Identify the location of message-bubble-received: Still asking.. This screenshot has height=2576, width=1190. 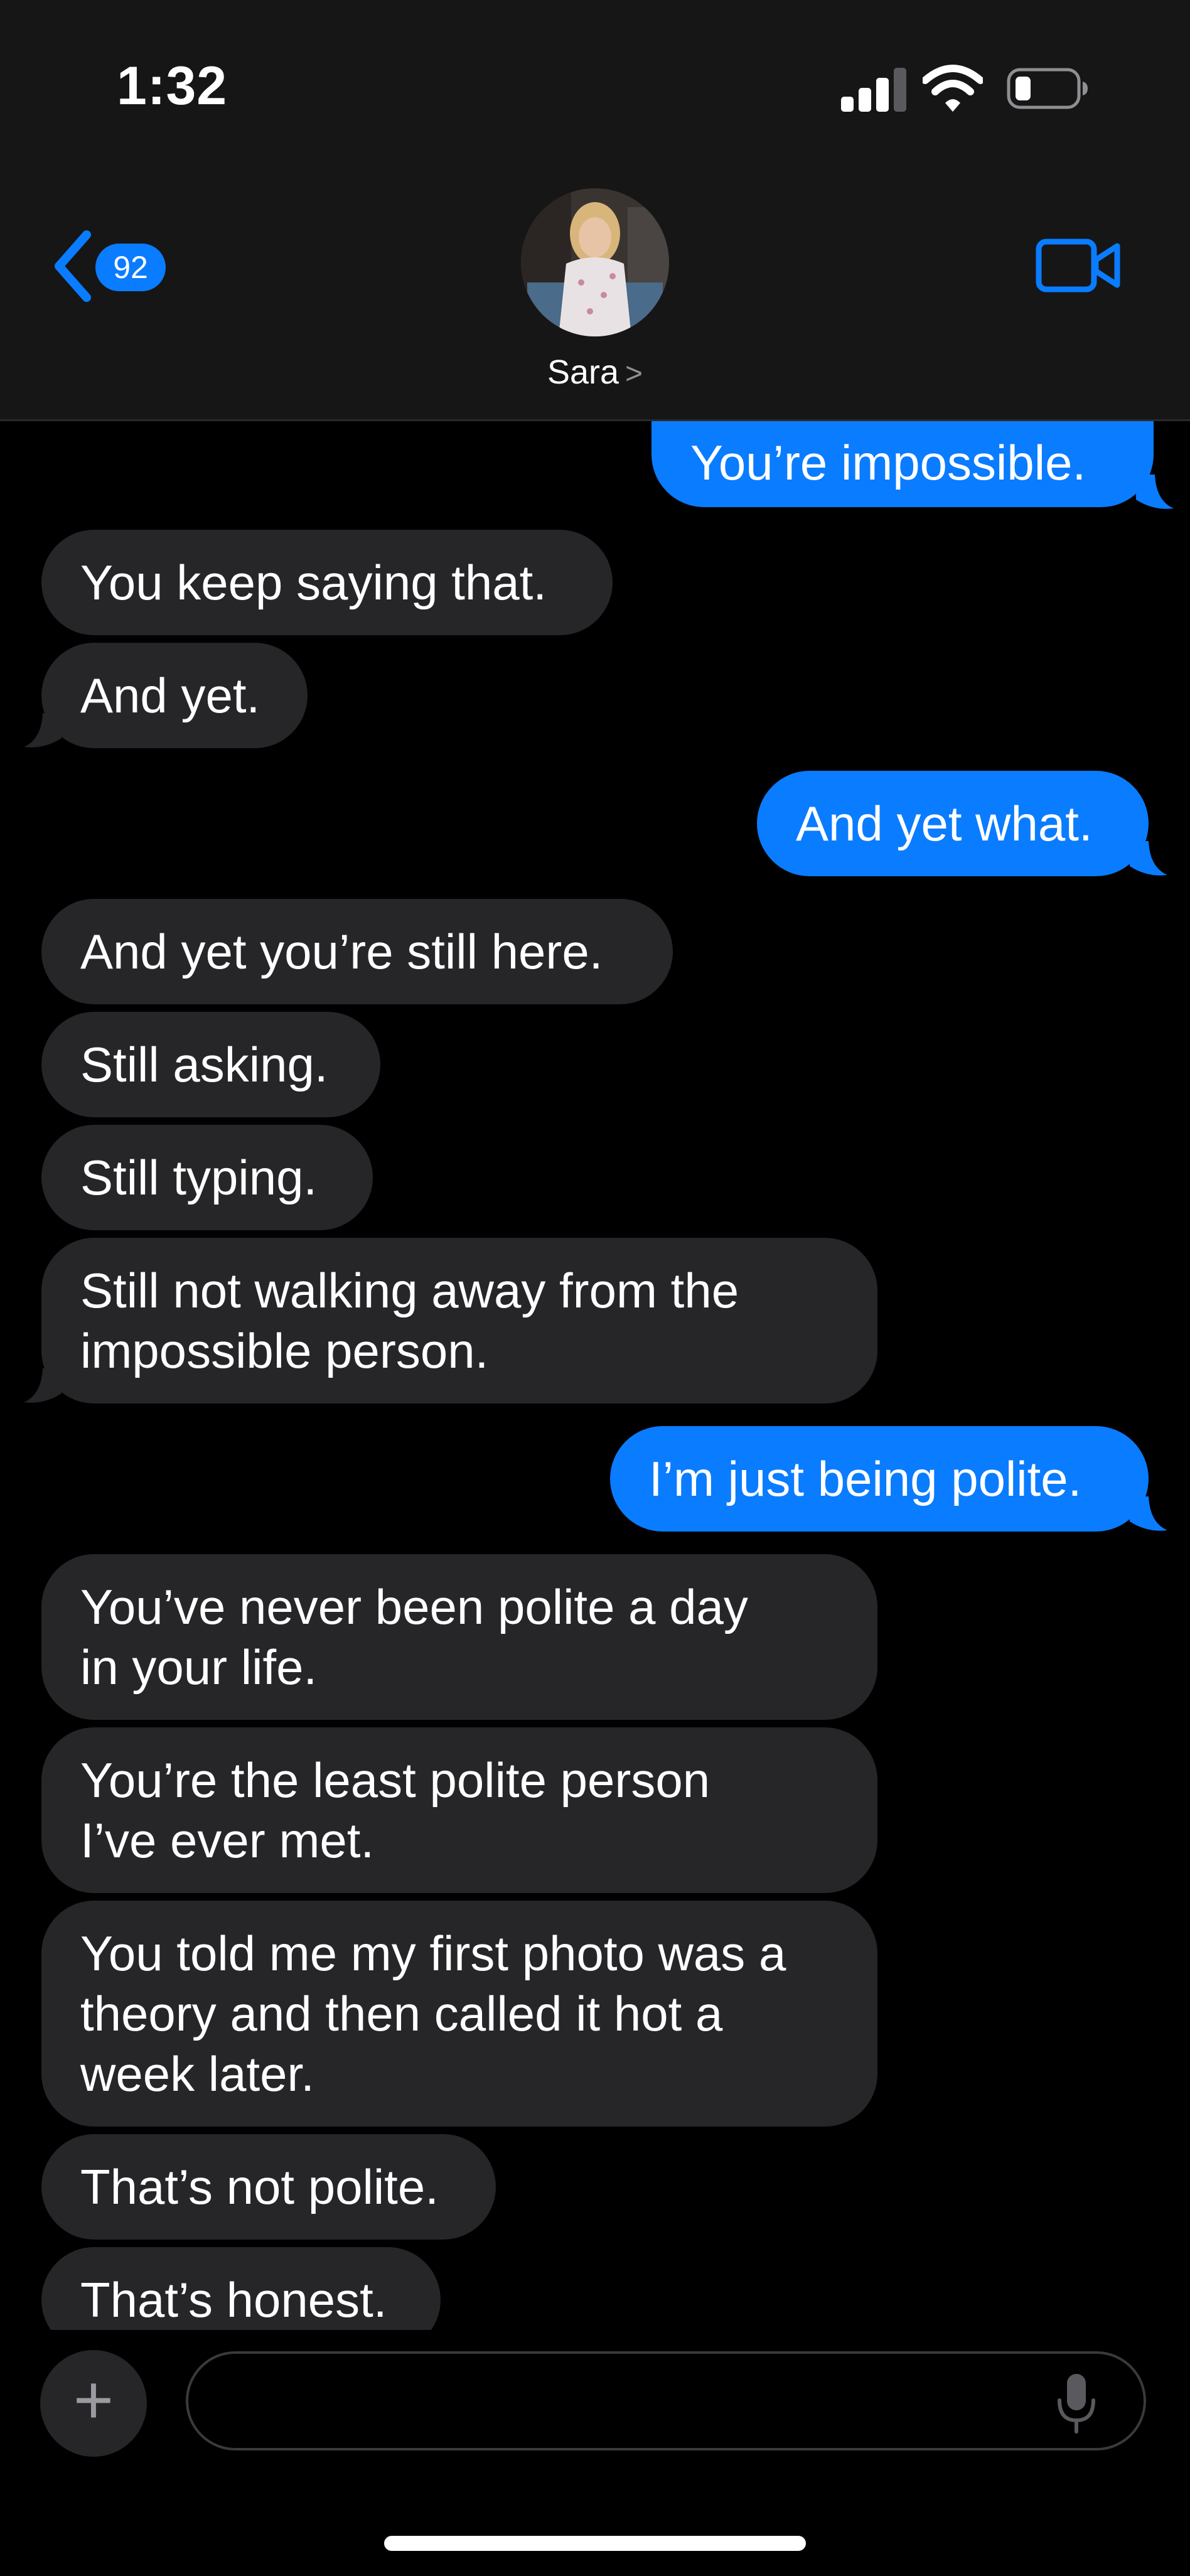
(210, 1064).